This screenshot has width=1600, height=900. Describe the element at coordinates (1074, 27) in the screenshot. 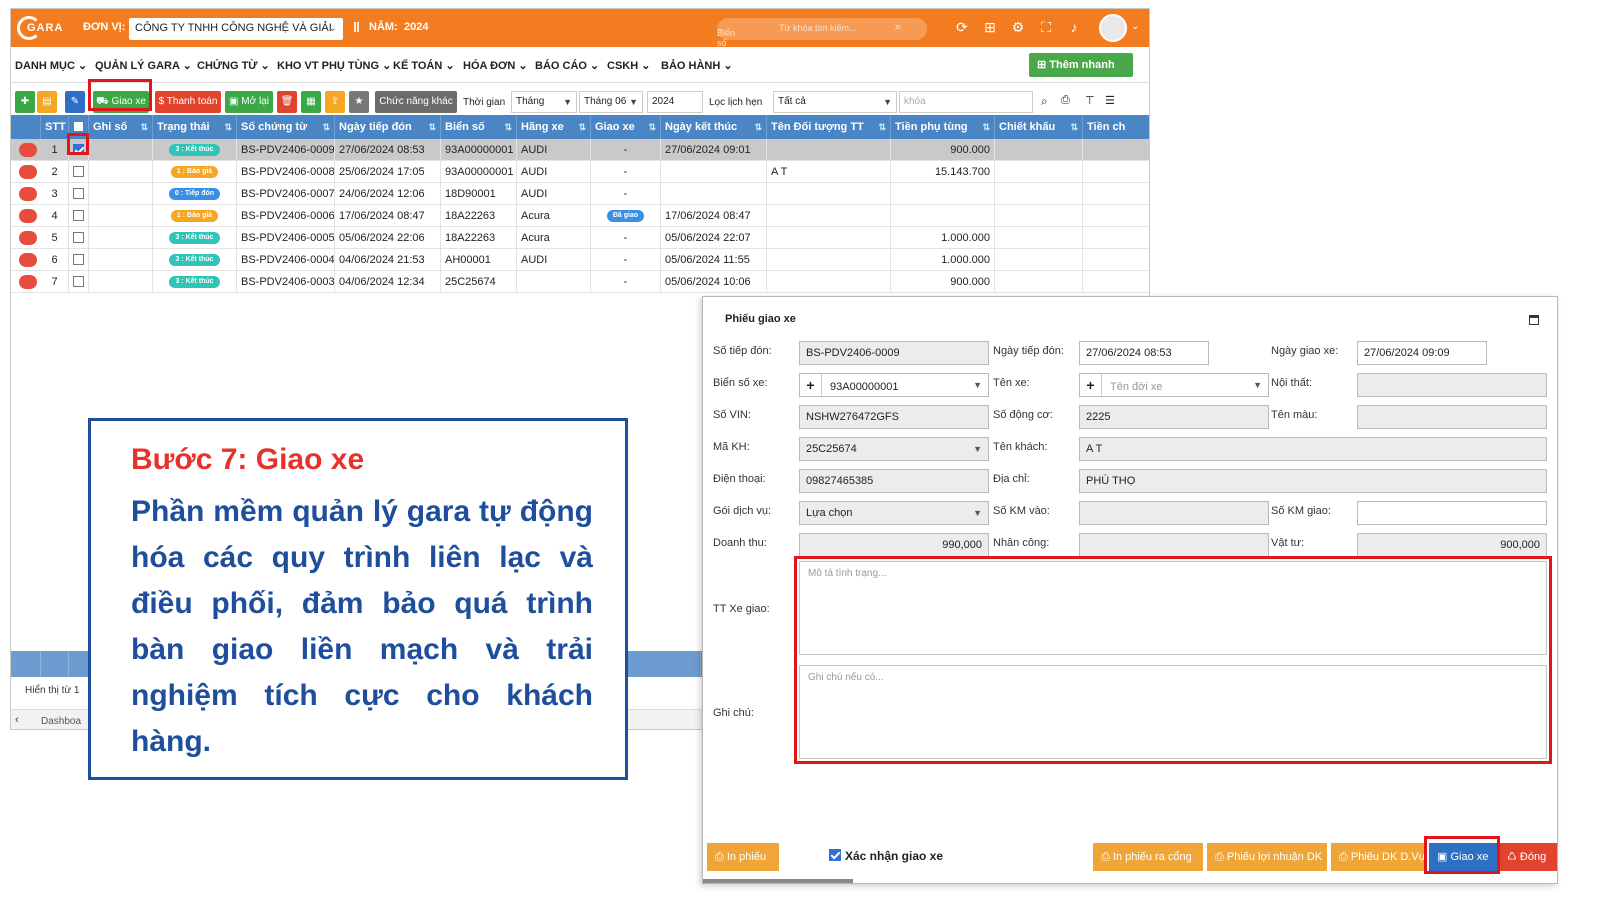

I see `bell-icon: ♪` at that location.